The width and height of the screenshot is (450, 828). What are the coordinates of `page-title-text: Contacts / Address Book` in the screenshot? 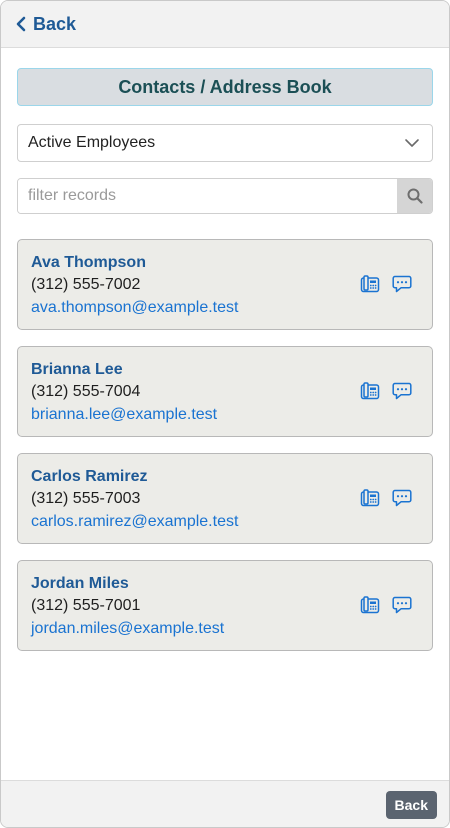 It's located at (225, 86).